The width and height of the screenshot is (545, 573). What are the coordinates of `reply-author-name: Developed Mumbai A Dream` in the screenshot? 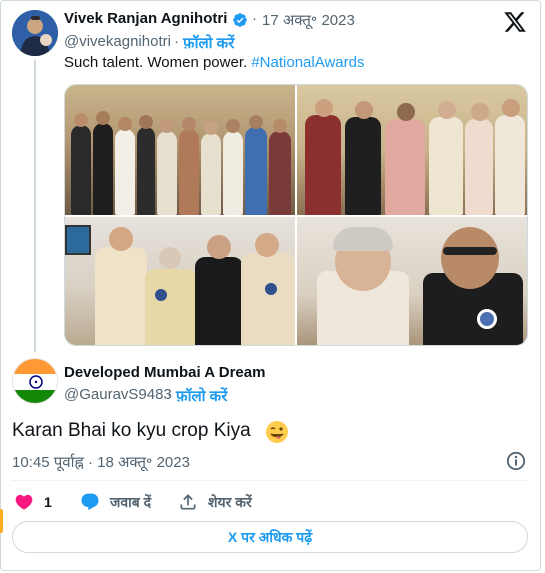 It's located at (164, 372).